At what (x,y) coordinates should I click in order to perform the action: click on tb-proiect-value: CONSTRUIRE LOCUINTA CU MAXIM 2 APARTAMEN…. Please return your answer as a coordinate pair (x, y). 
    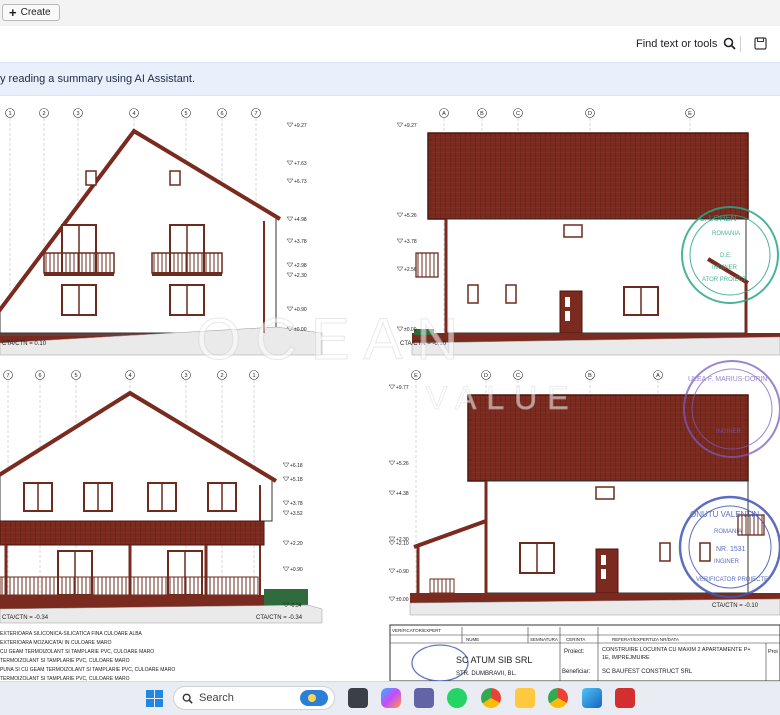
    Looking at the image, I should click on (676, 650).